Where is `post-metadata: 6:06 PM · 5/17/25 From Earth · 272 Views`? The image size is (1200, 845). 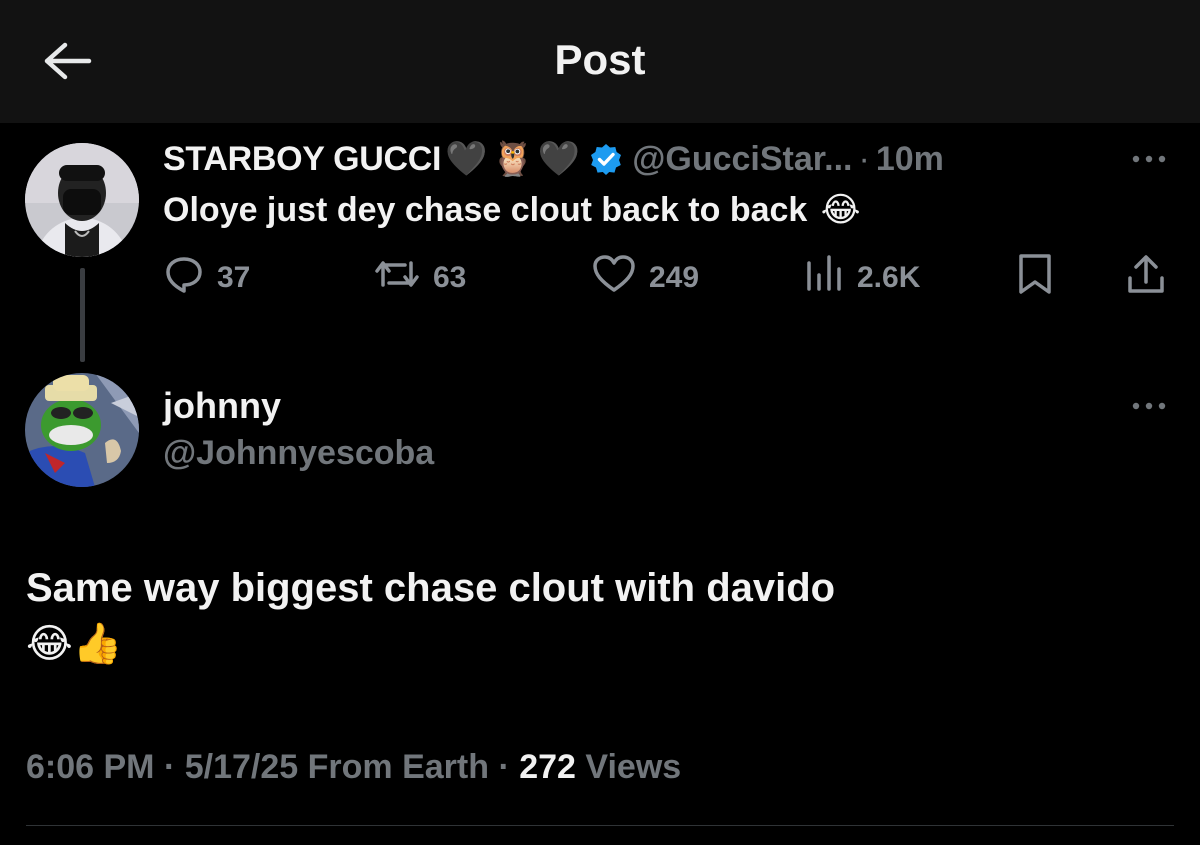 post-metadata: 6:06 PM · 5/17/25 From Earth · 272 Views is located at coordinates (353, 767).